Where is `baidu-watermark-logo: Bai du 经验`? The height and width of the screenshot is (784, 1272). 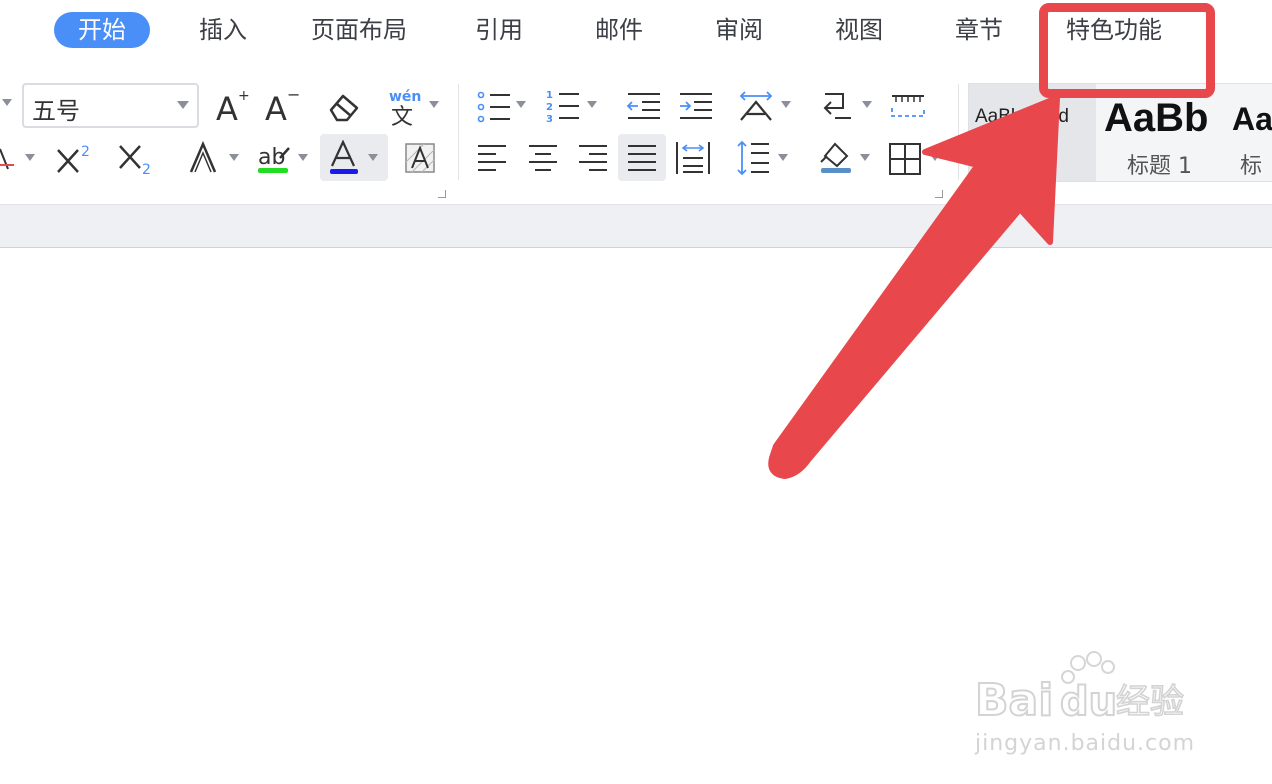
baidu-watermark-logo: Bai du 经验 is located at coordinates (1079, 689).